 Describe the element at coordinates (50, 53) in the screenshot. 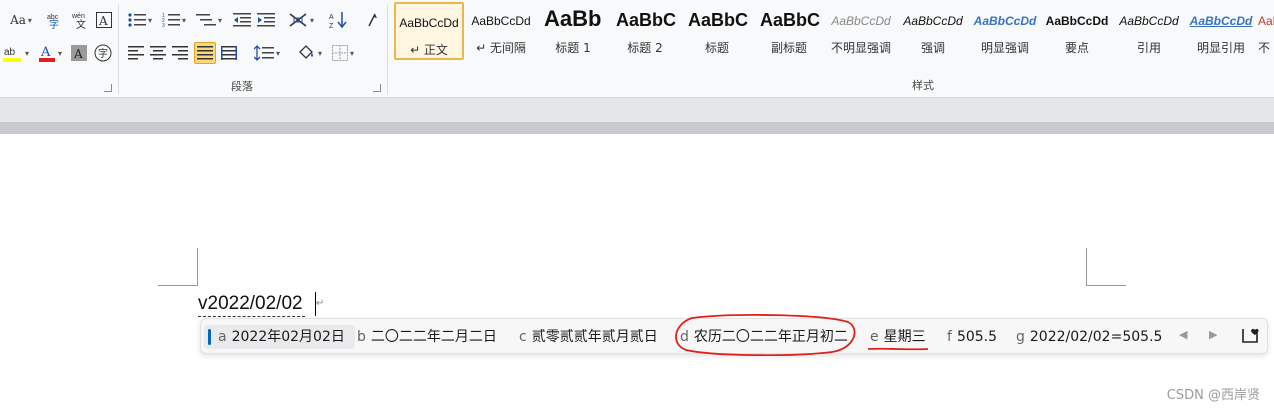

I see `font-color-button: A ▾` at that location.